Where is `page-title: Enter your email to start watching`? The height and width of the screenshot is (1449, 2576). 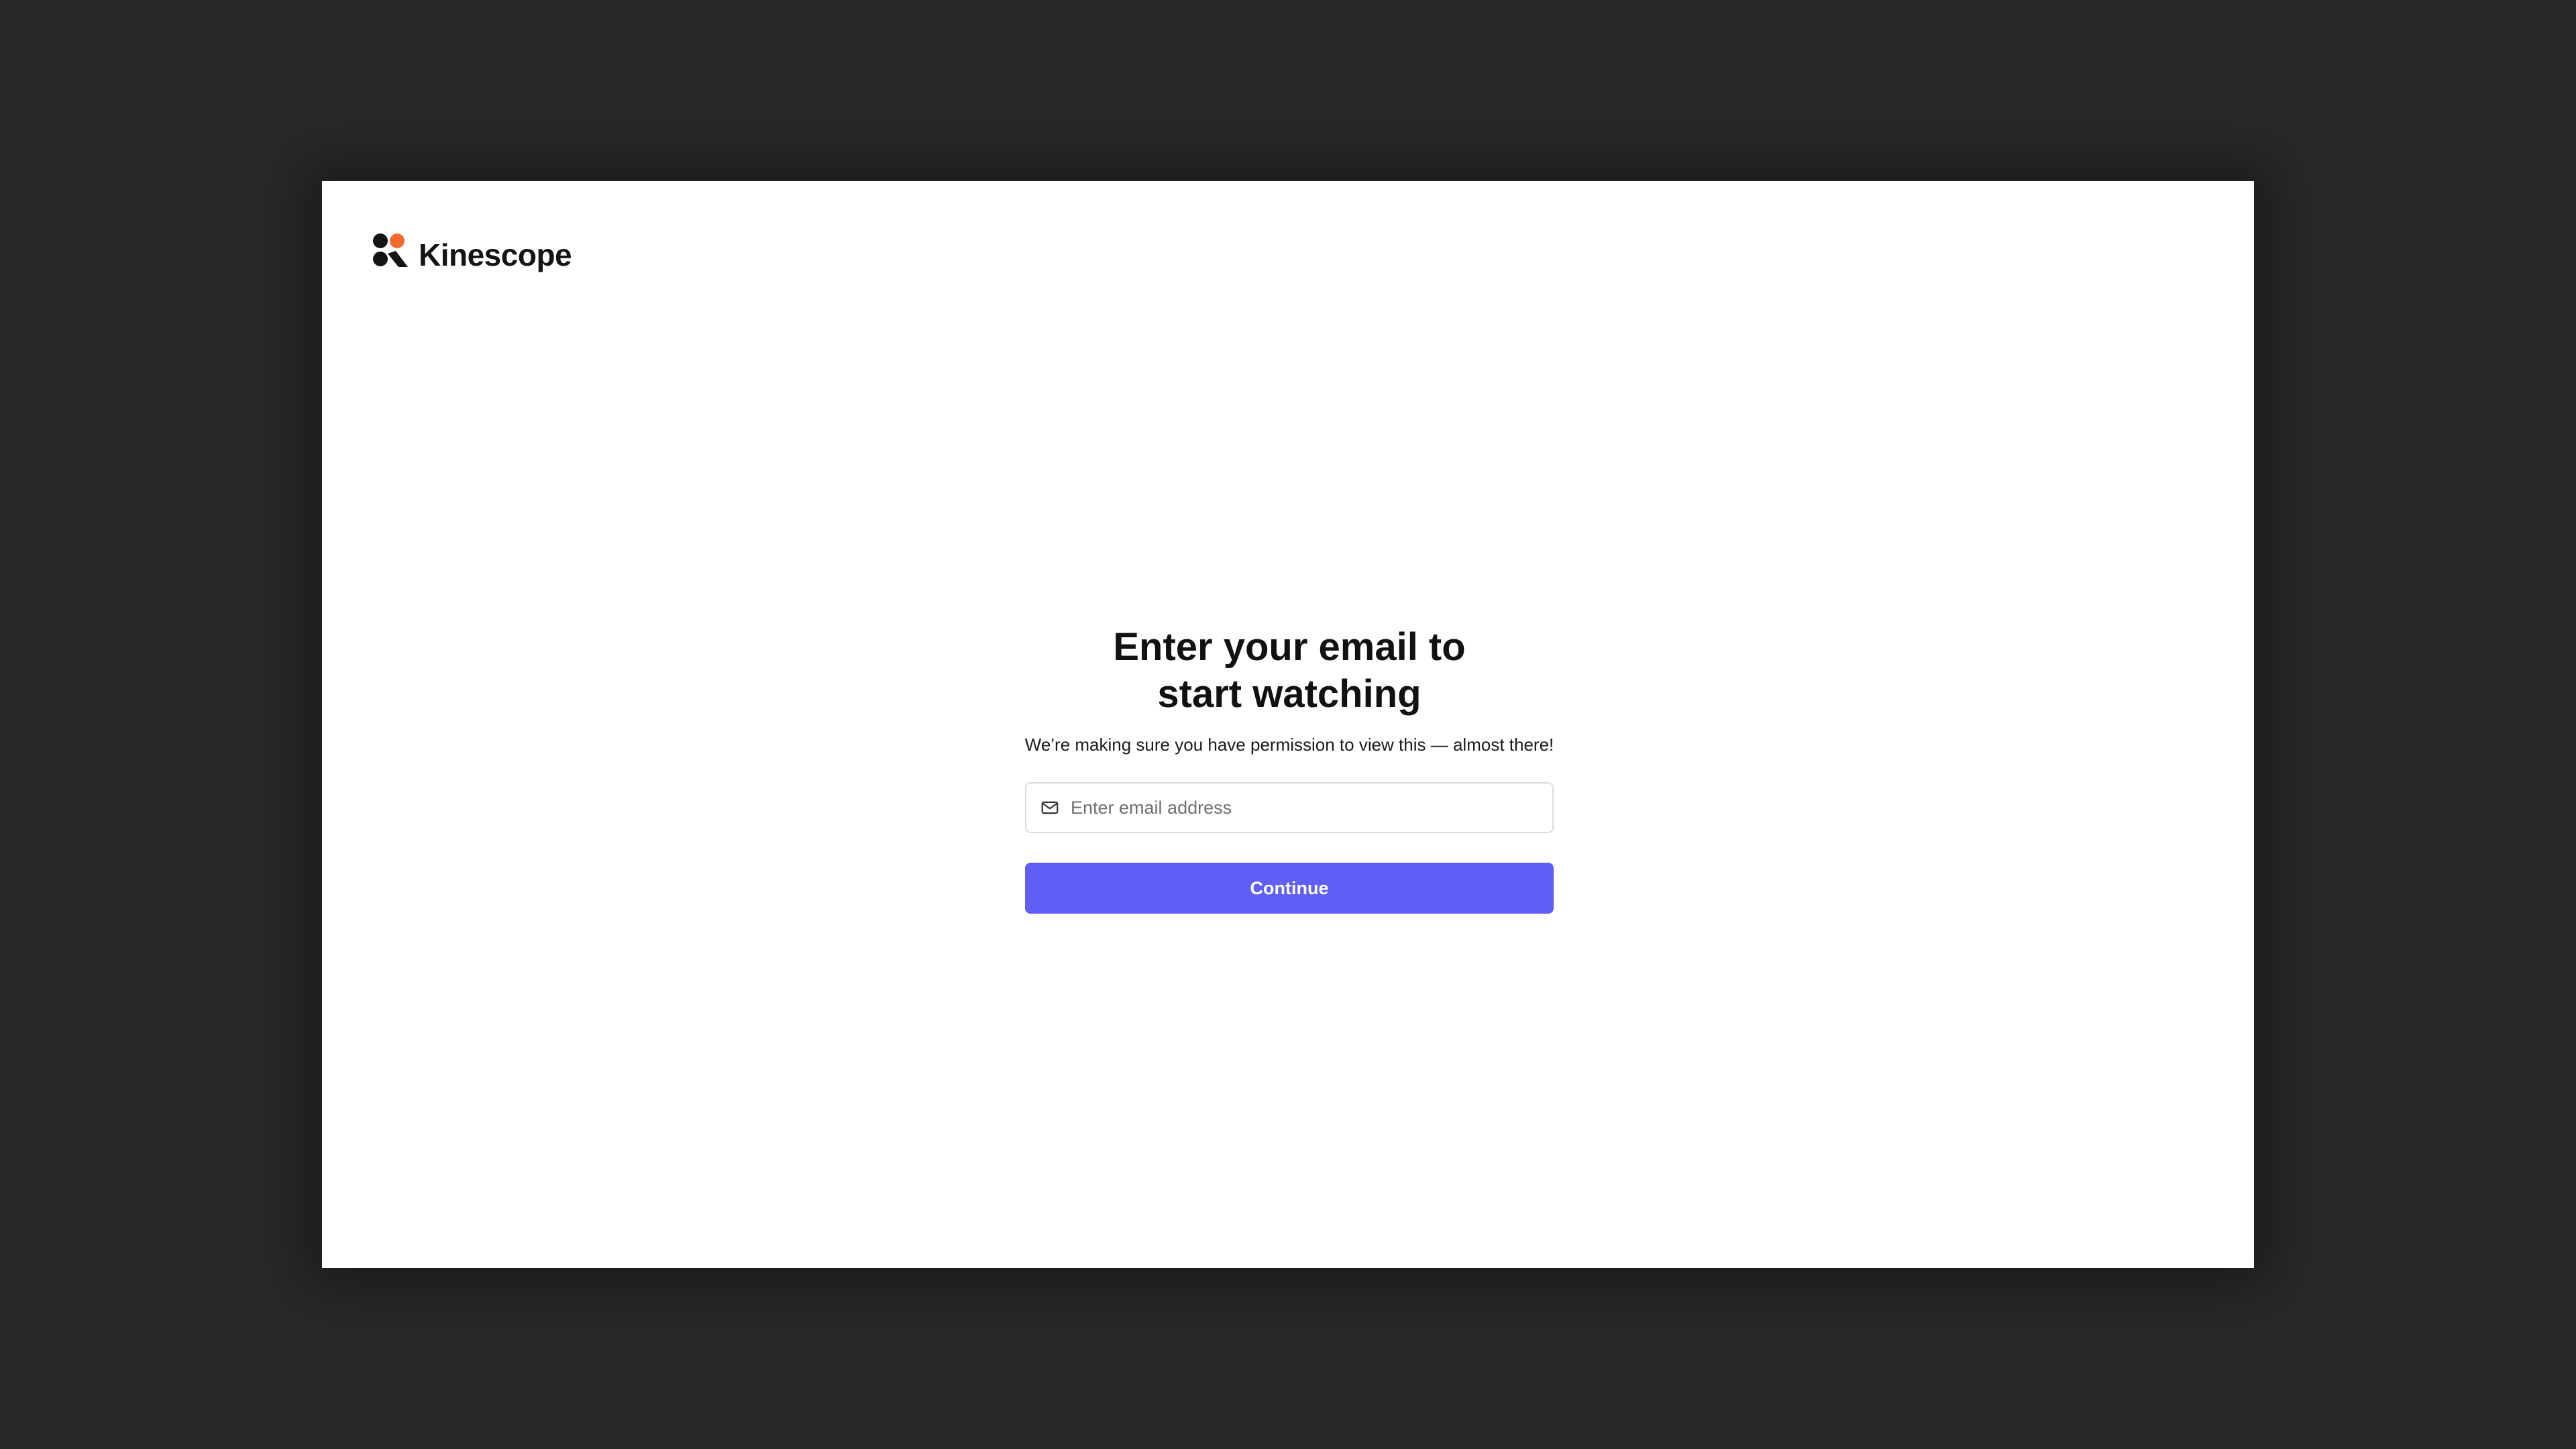 page-title: Enter your email to start watching is located at coordinates (1289, 671).